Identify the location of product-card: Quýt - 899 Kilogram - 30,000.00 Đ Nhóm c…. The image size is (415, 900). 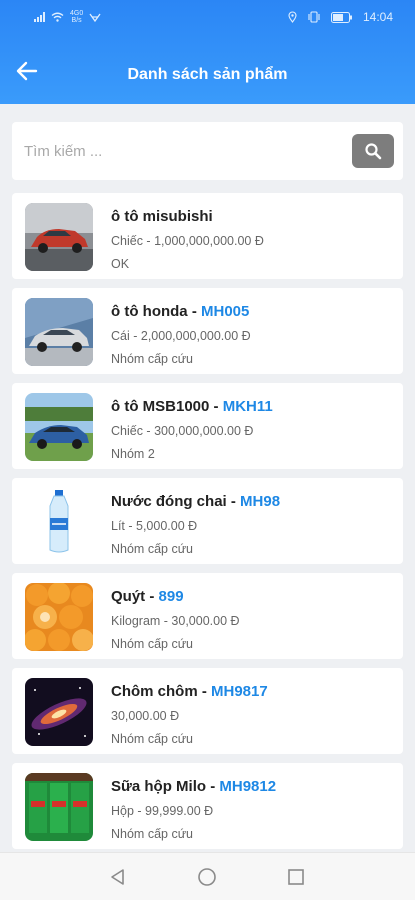
(207, 616).